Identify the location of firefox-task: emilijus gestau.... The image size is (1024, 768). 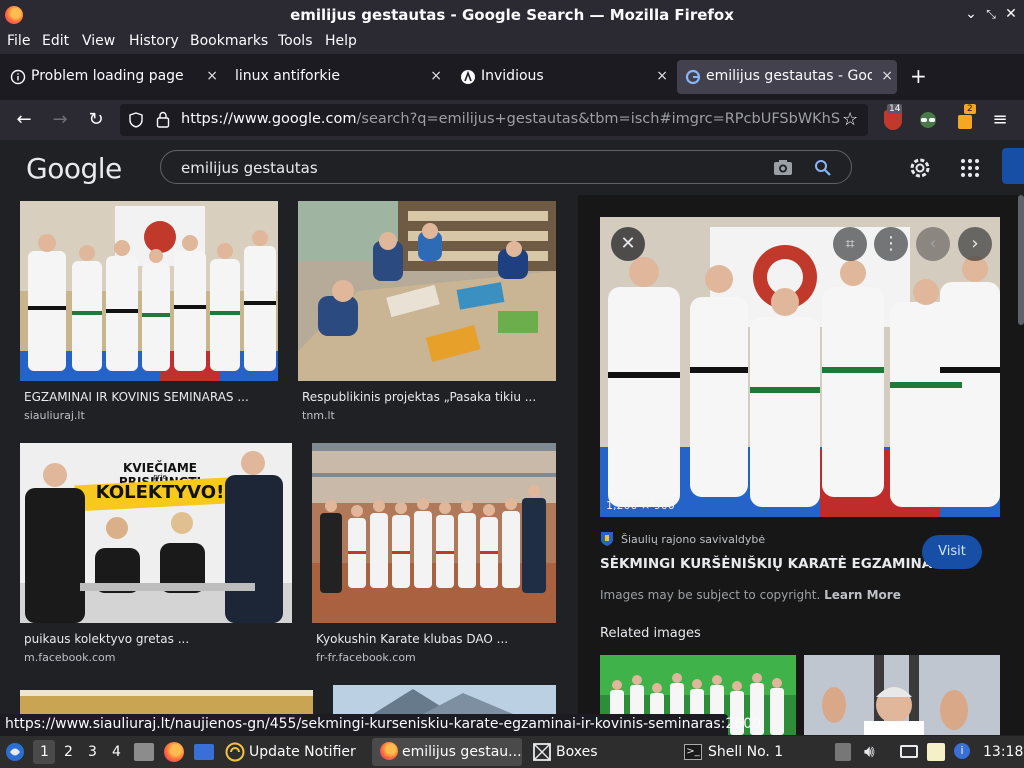
(462, 752).